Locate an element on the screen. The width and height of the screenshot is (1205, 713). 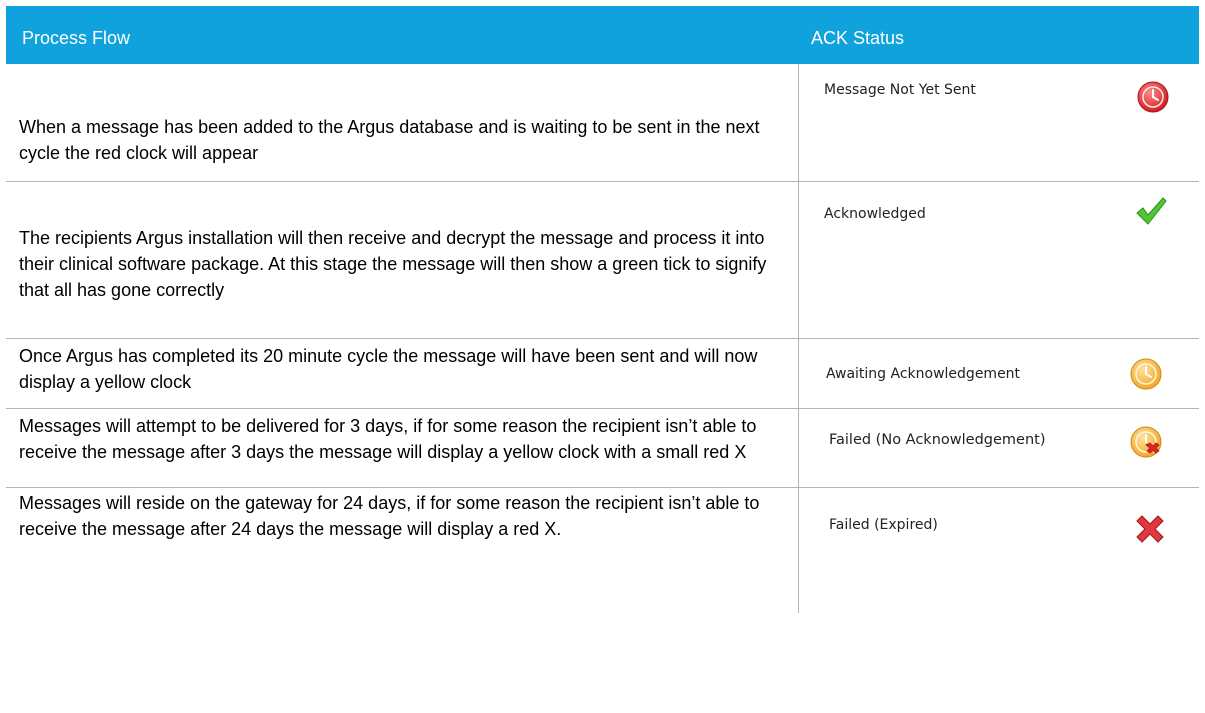
status-cell: Failed (Expired) is located at coordinates (999, 550).